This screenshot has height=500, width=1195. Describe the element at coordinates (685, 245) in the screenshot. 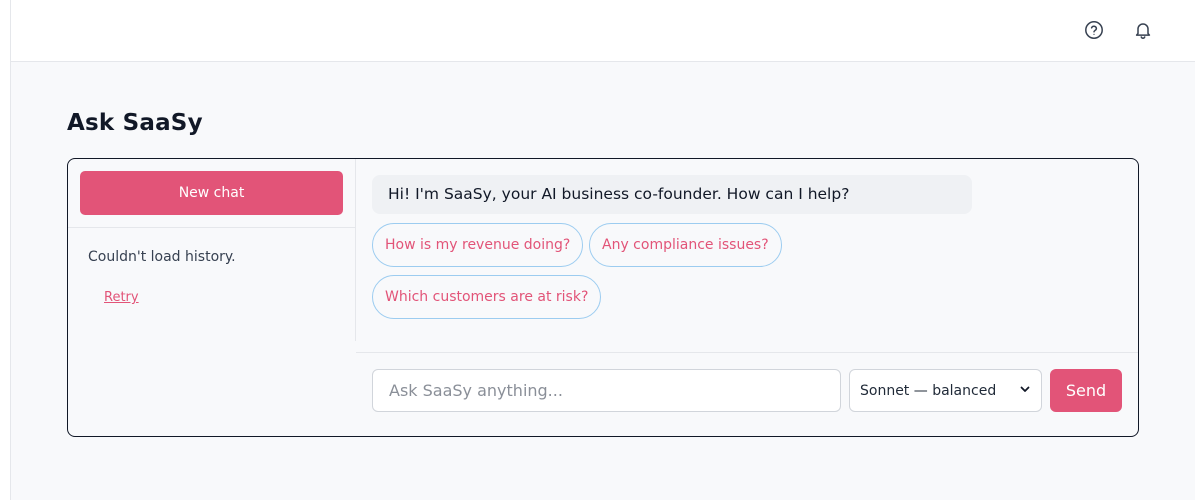

I see `suggestion-chip-compliance: Any compliance issues?` at that location.